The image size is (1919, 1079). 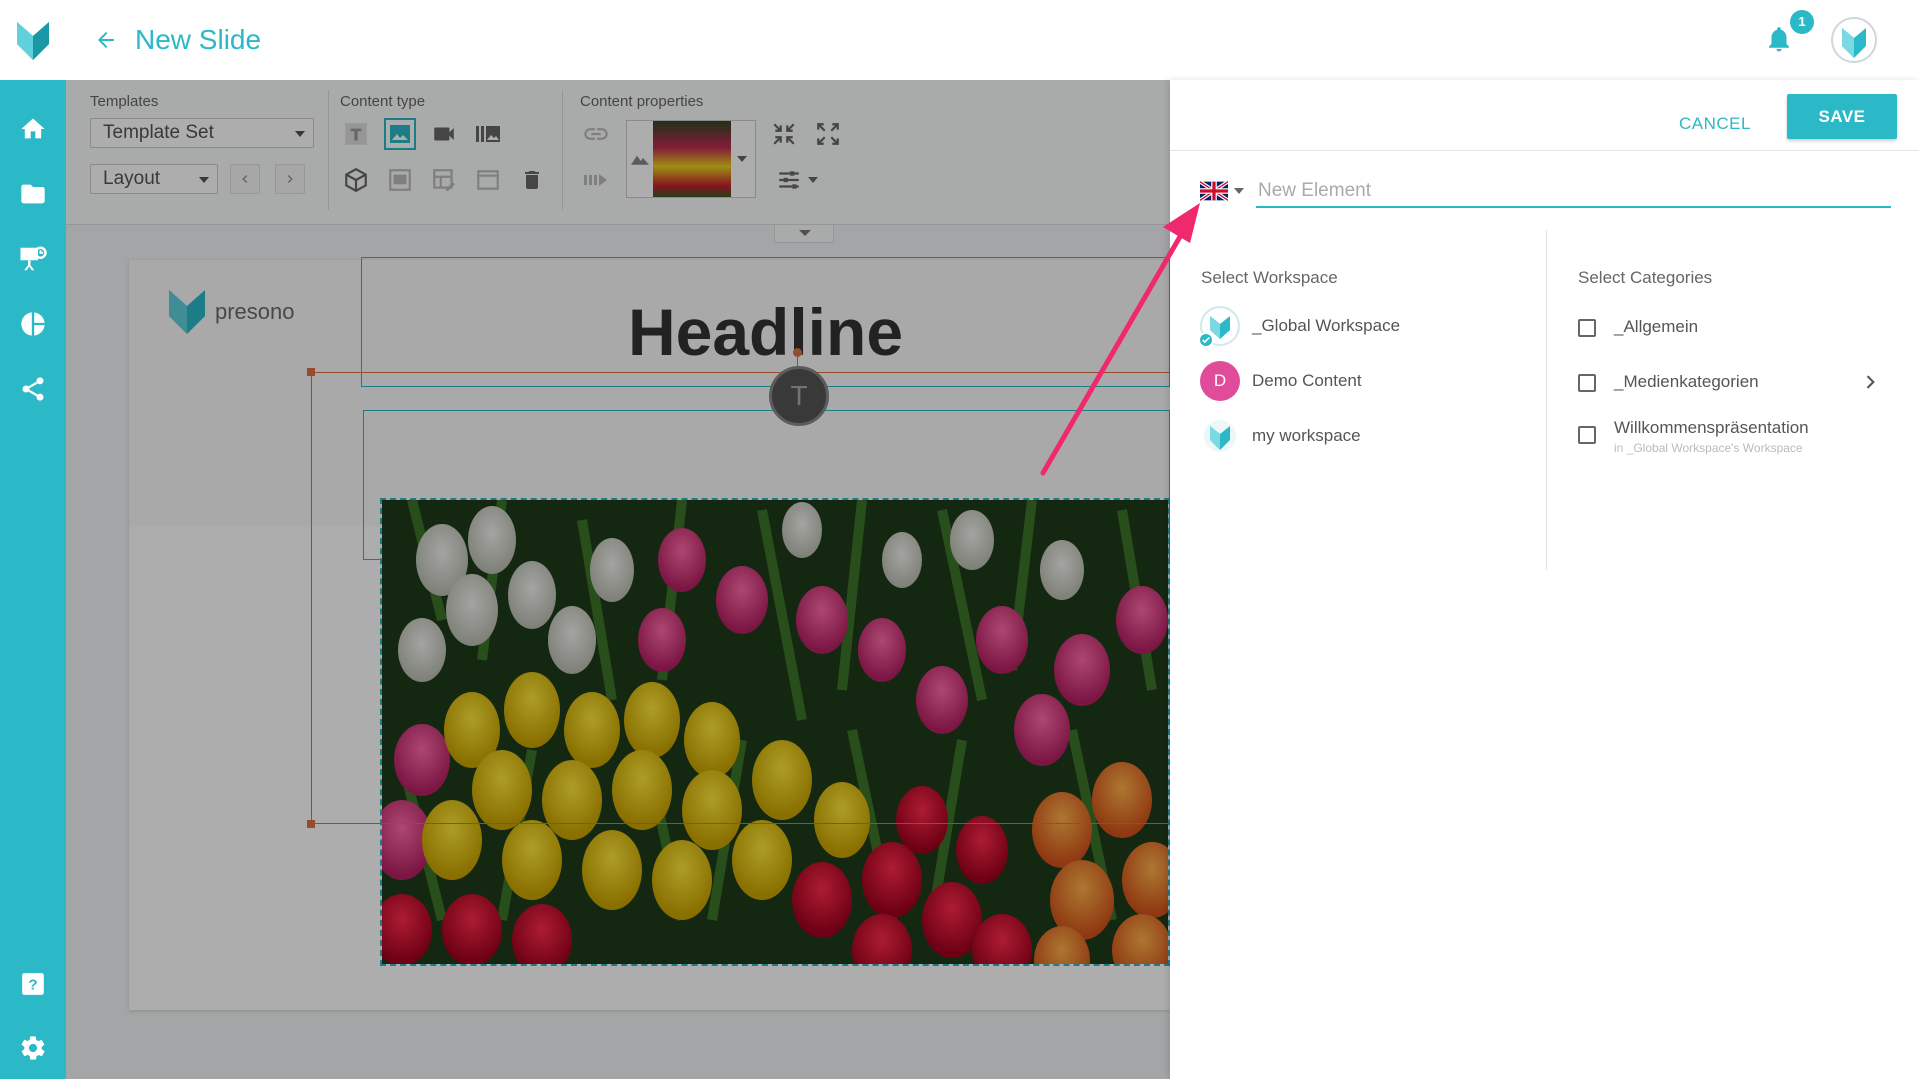 I want to click on arrow-left-icon, so click(x=106, y=40).